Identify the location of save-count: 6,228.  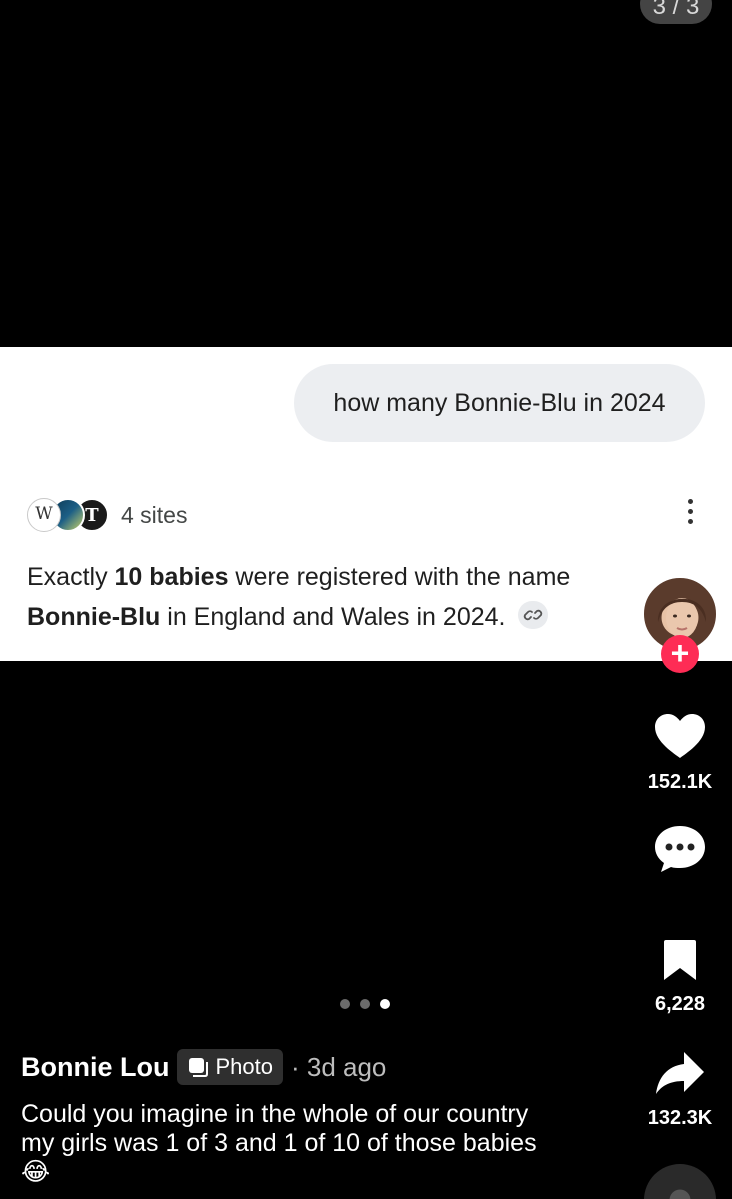
(680, 1004).